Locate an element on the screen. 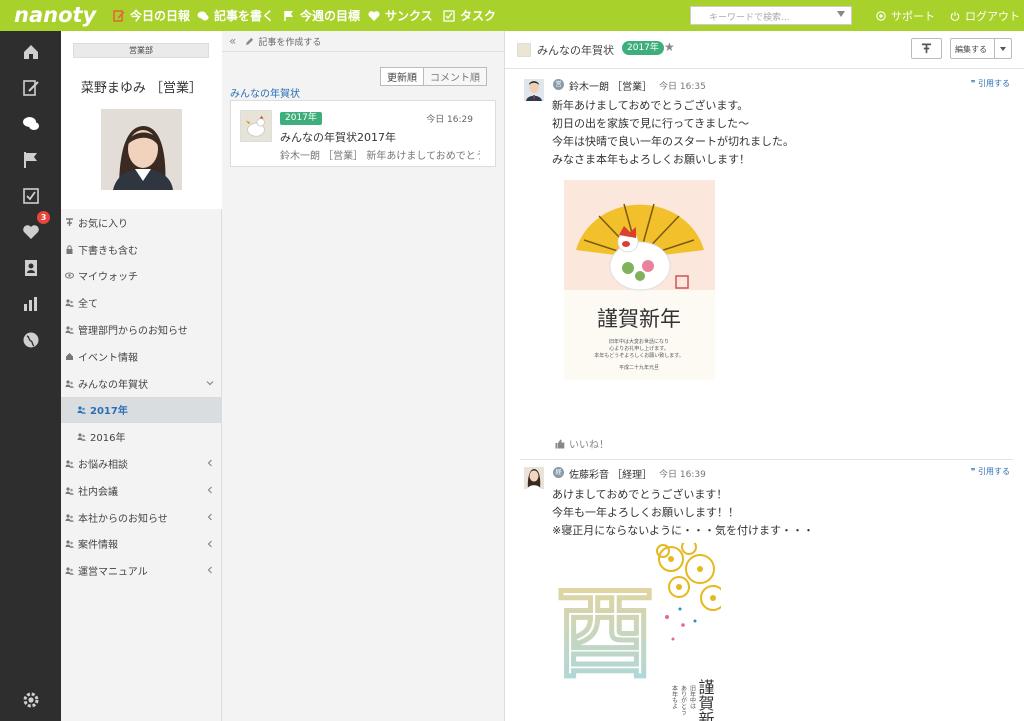  gear-icon is located at coordinates (31, 700).